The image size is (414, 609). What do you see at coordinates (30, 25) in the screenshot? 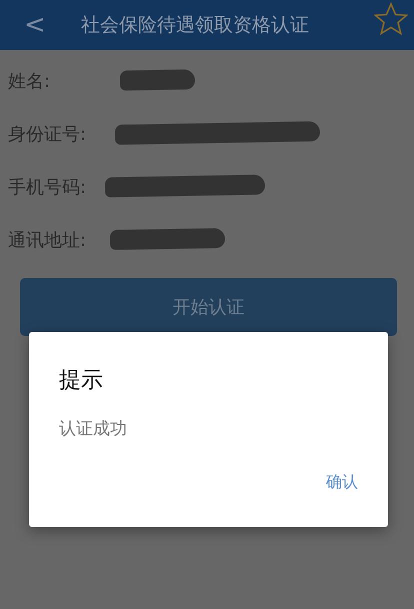
I see `back-button: <` at bounding box center [30, 25].